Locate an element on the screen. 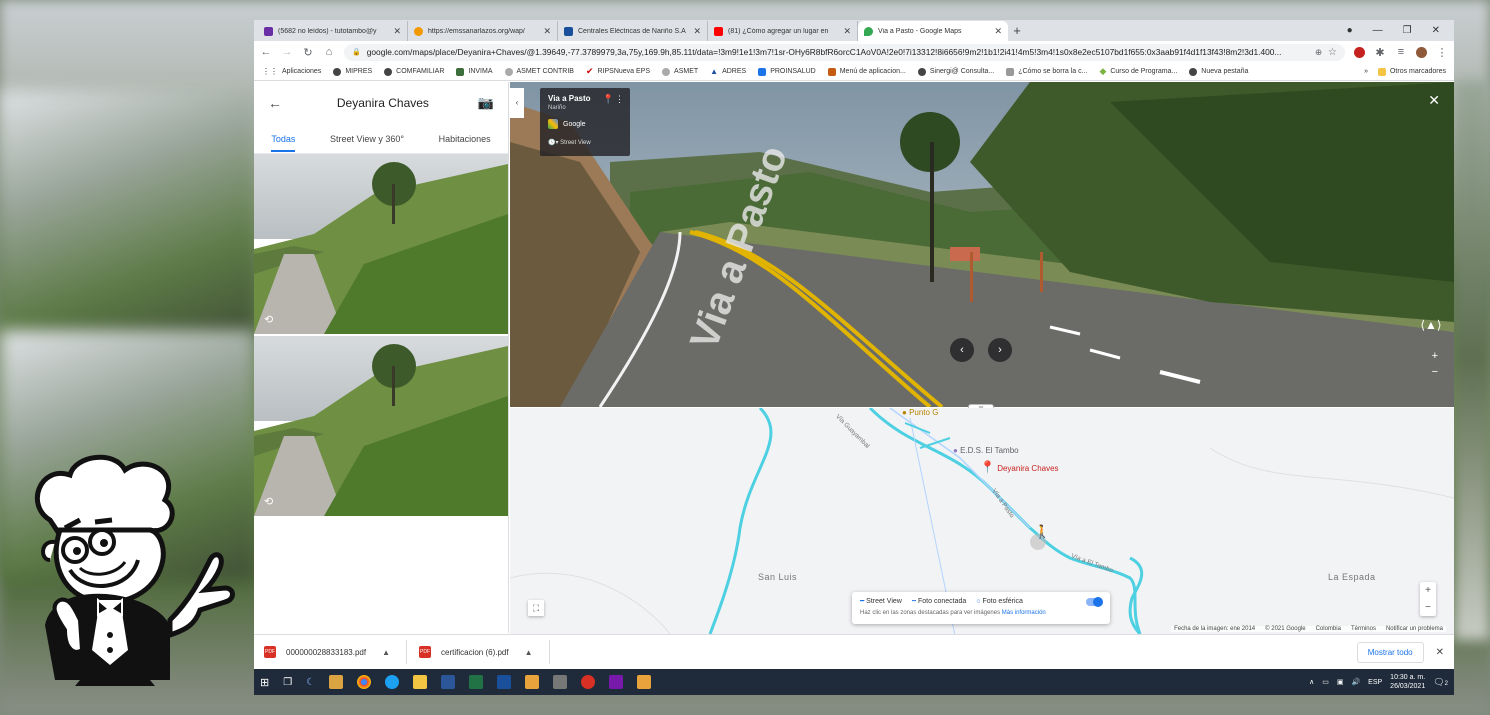 The height and width of the screenshot is (715, 1490). tab-habitaciones: Habitaciones is located at coordinates (465, 139).